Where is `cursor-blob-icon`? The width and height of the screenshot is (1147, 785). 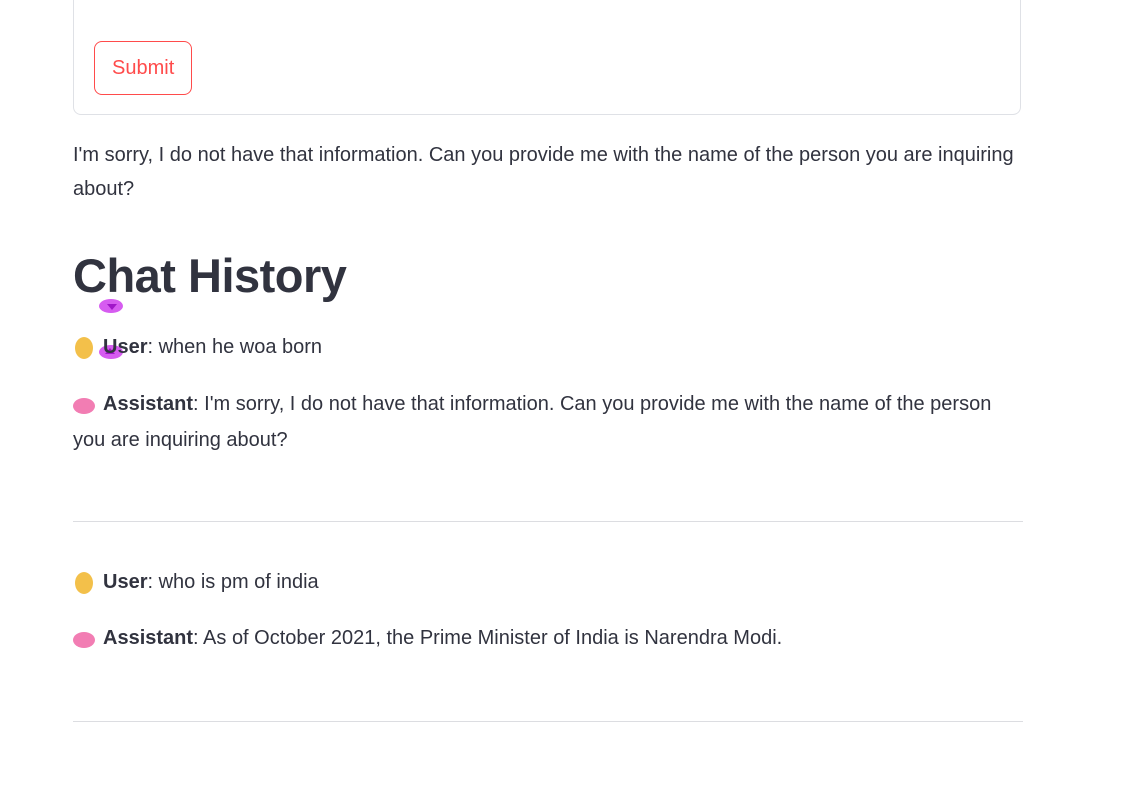 cursor-blob-icon is located at coordinates (111, 306).